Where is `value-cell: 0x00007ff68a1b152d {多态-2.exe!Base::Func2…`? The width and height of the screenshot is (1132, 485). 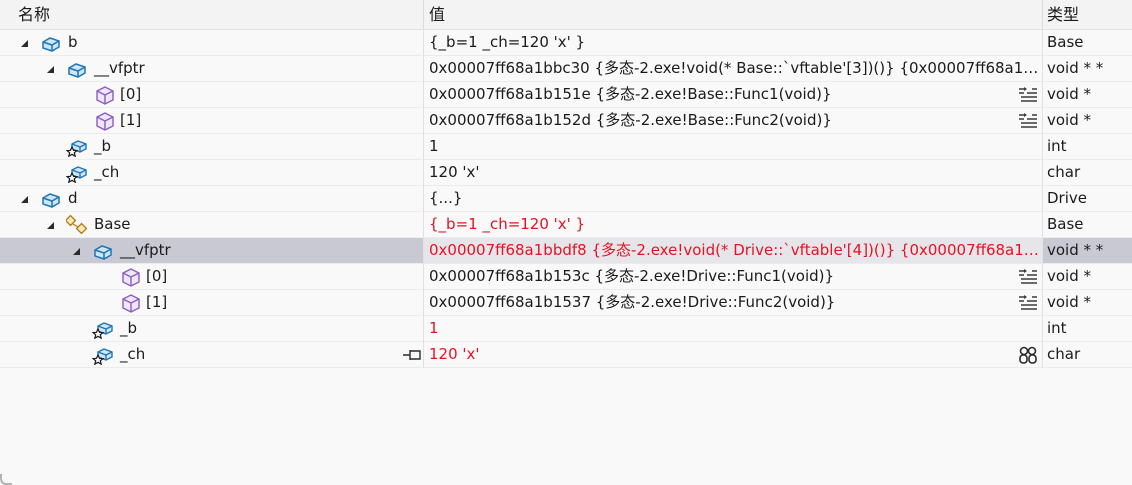 value-cell: 0x00007ff68a1b152d {多态-2.exe!Base::Func2… is located at coordinates (733, 120).